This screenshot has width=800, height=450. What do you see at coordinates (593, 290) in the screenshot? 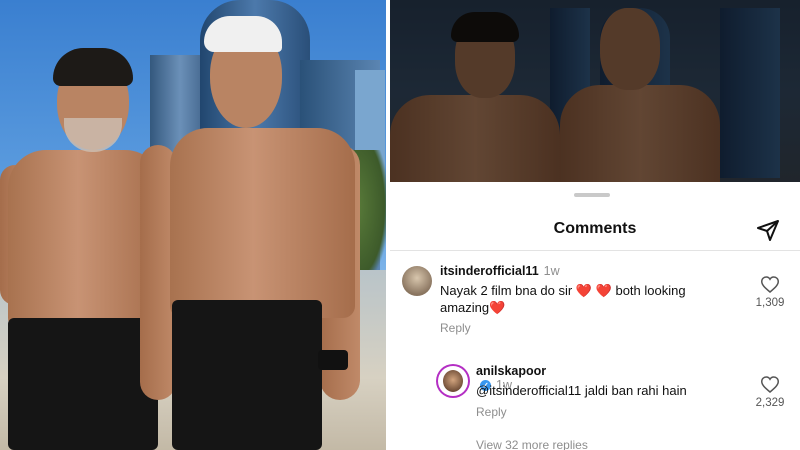
I see `heart-emoji: ❤️ ❤️` at bounding box center [593, 290].